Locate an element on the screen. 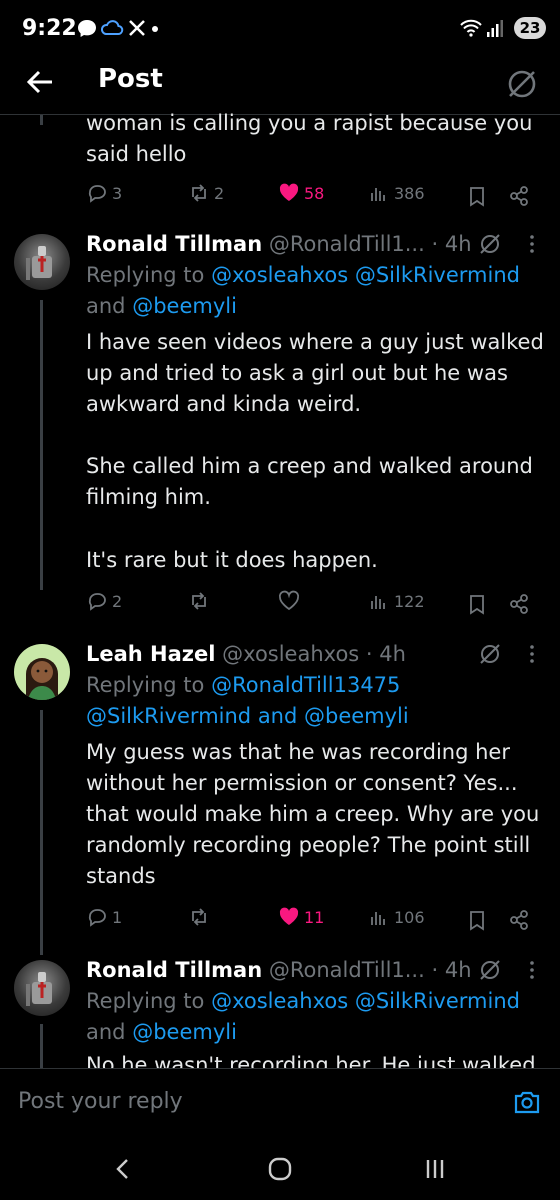 This screenshot has height=1200, width=560. replying-to-label: Replying to is located at coordinates (149, 1001).